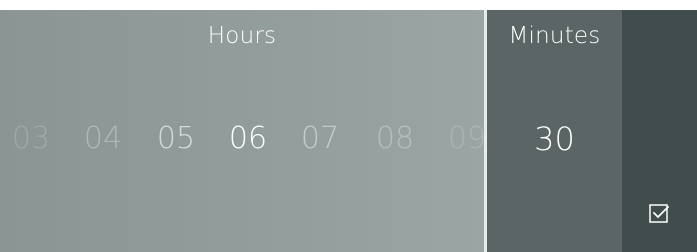 The width and height of the screenshot is (697, 252). What do you see at coordinates (103, 139) in the screenshot?
I see `hour-item: 04` at bounding box center [103, 139].